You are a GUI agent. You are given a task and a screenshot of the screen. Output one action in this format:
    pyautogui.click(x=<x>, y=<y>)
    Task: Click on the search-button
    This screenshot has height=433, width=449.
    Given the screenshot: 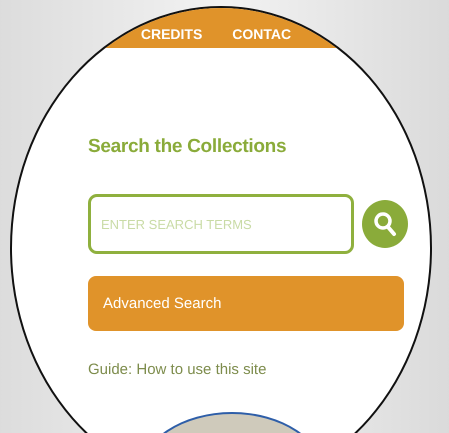 What is the action you would take?
    pyautogui.click(x=385, y=224)
    